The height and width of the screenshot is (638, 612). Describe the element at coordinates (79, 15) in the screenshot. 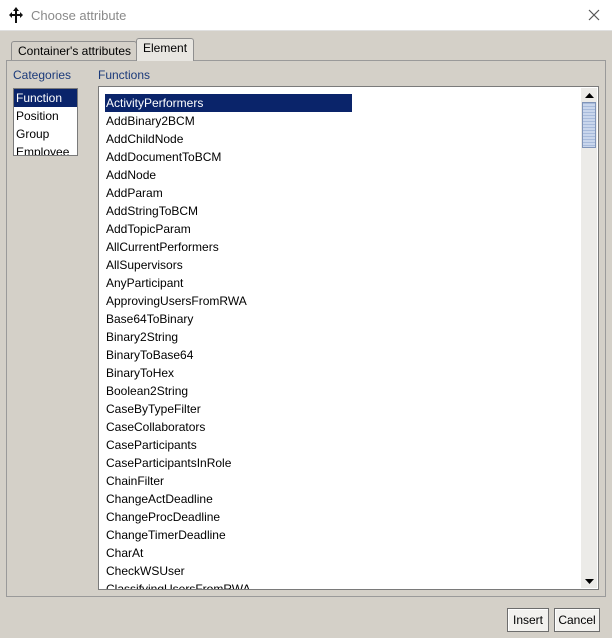

I see `window-title: Choose attribute` at that location.